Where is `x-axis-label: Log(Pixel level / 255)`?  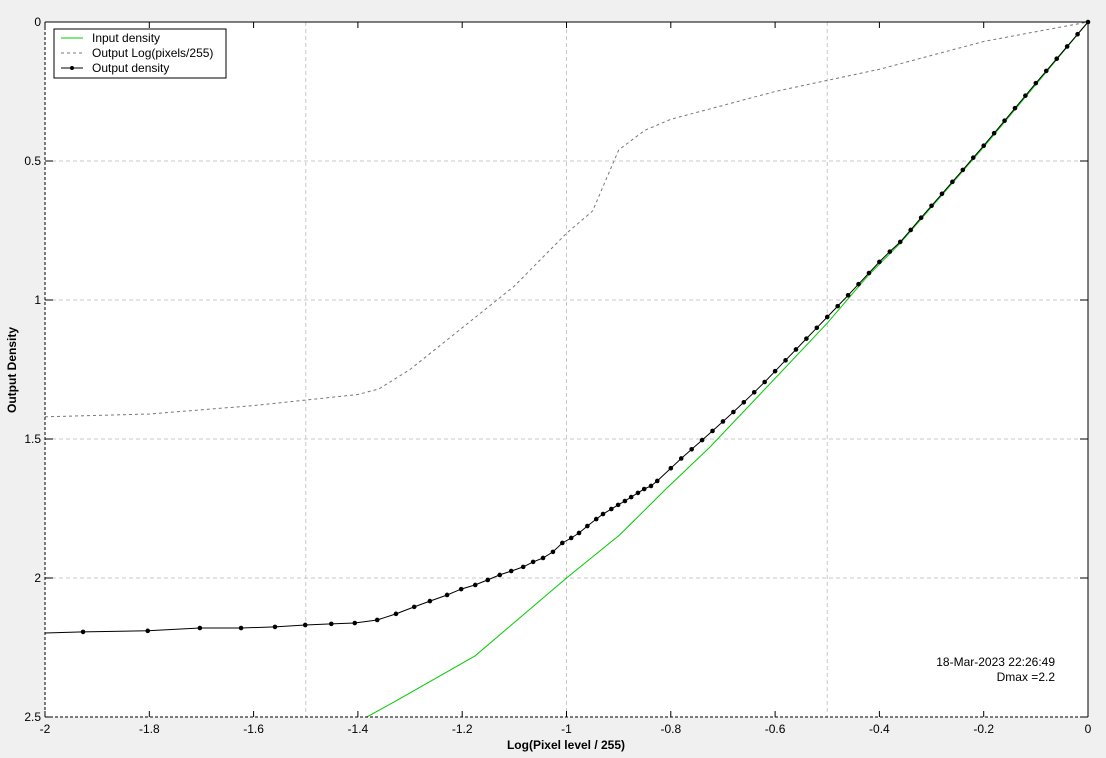
x-axis-label: Log(Pixel level / 255) is located at coordinates (566, 745).